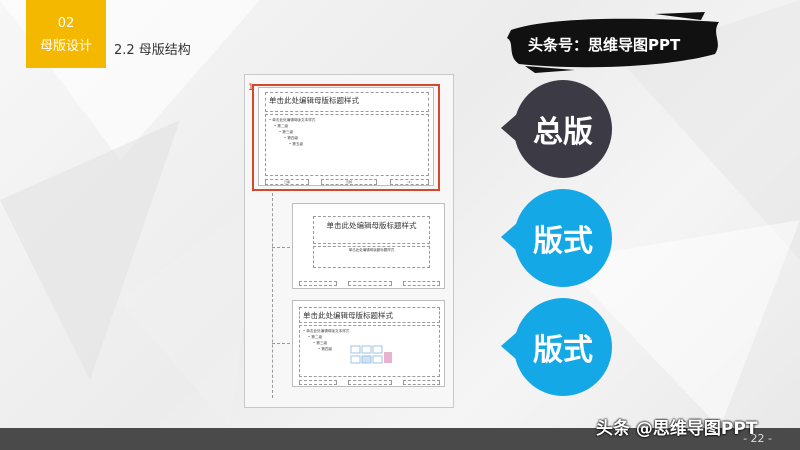 This screenshot has height=450, width=800. I want to click on selected-master-highlight, so click(346, 137).